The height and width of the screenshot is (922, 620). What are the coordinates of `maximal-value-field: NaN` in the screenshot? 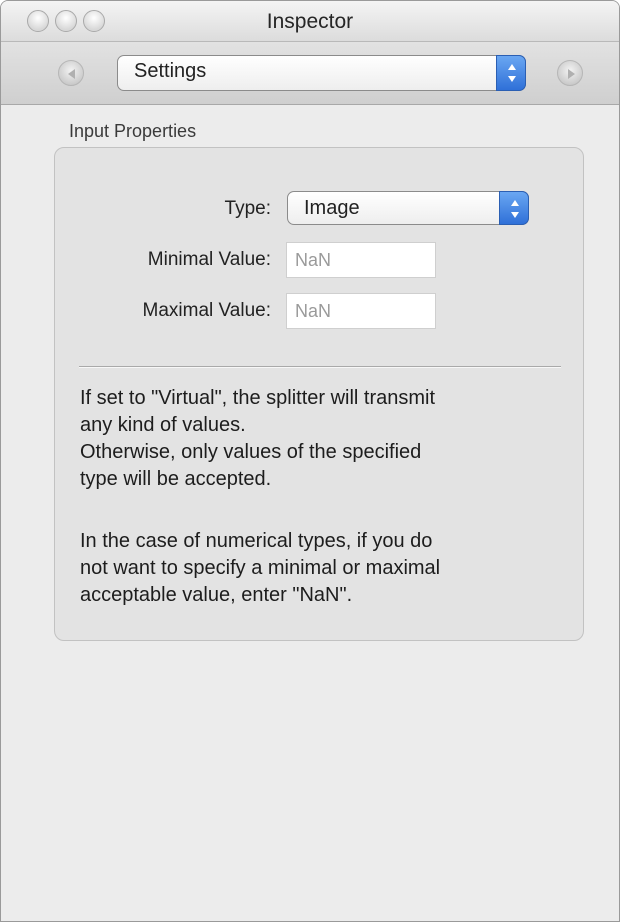 It's located at (361, 311).